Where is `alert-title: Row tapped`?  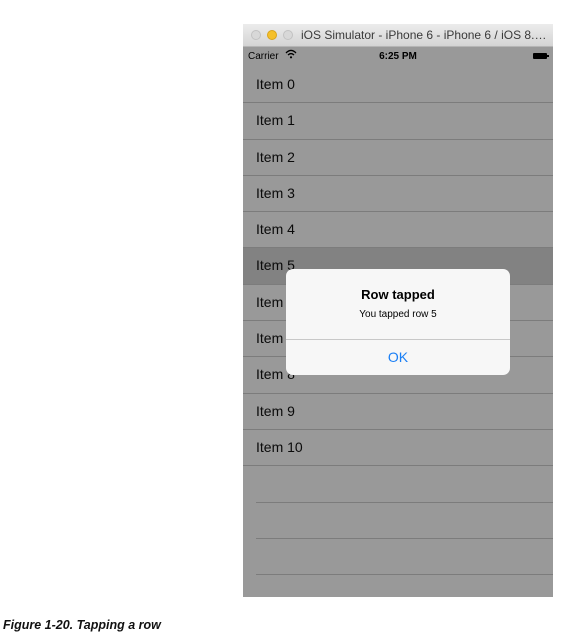 alert-title: Row tapped is located at coordinates (398, 294).